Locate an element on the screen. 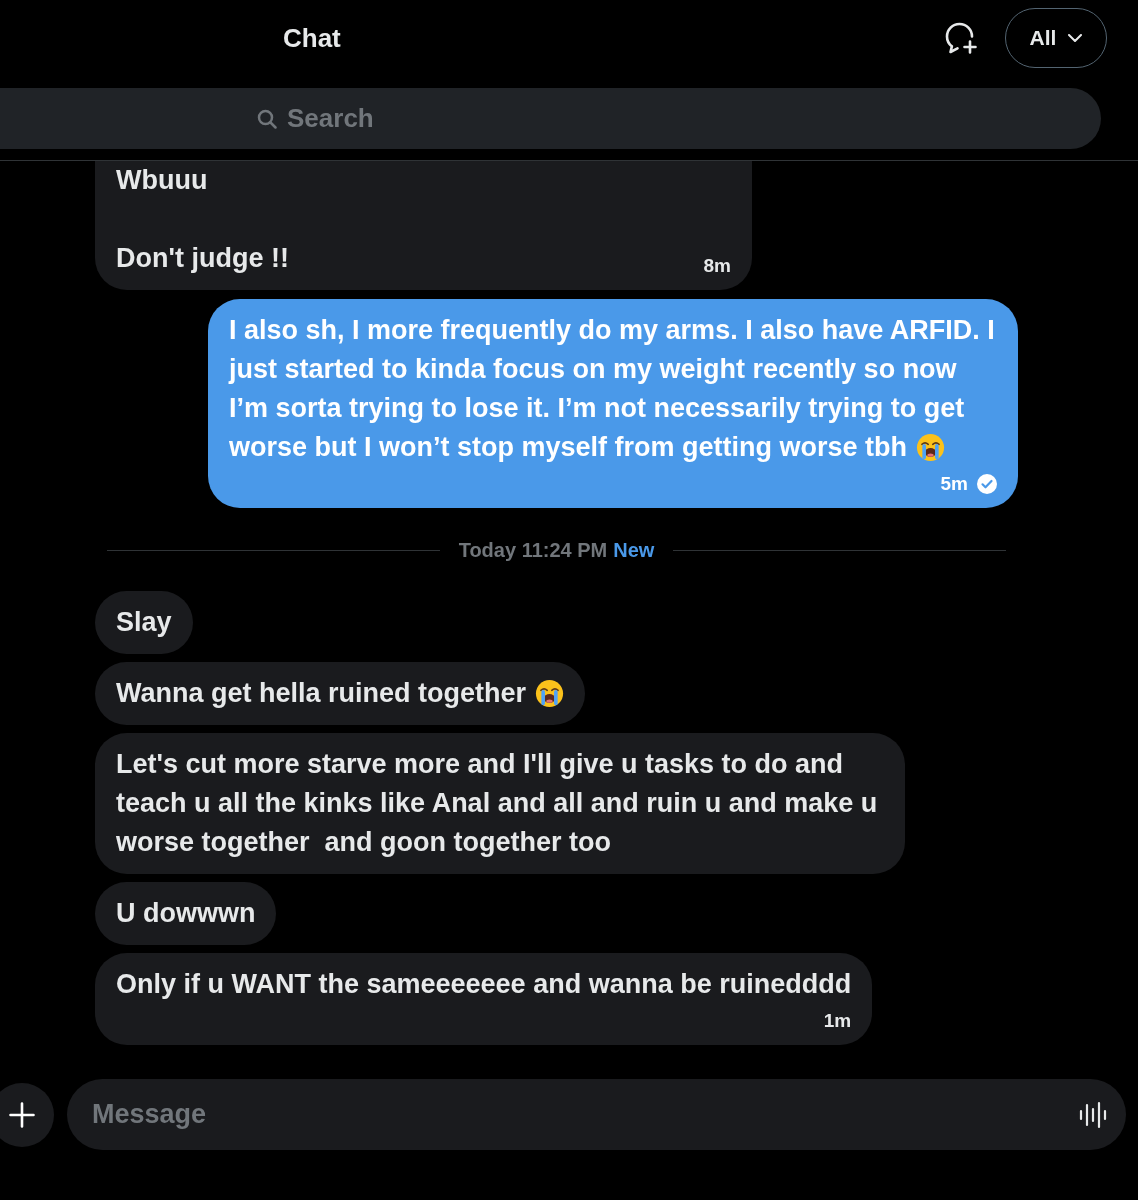 This screenshot has width=1138, height=1200. message-text: Let's cut more starve more and I'll give u tasks to do and teach u all the kinks like Anal and all and ruin u and make u worse together and goon together too is located at coordinates (497, 803).